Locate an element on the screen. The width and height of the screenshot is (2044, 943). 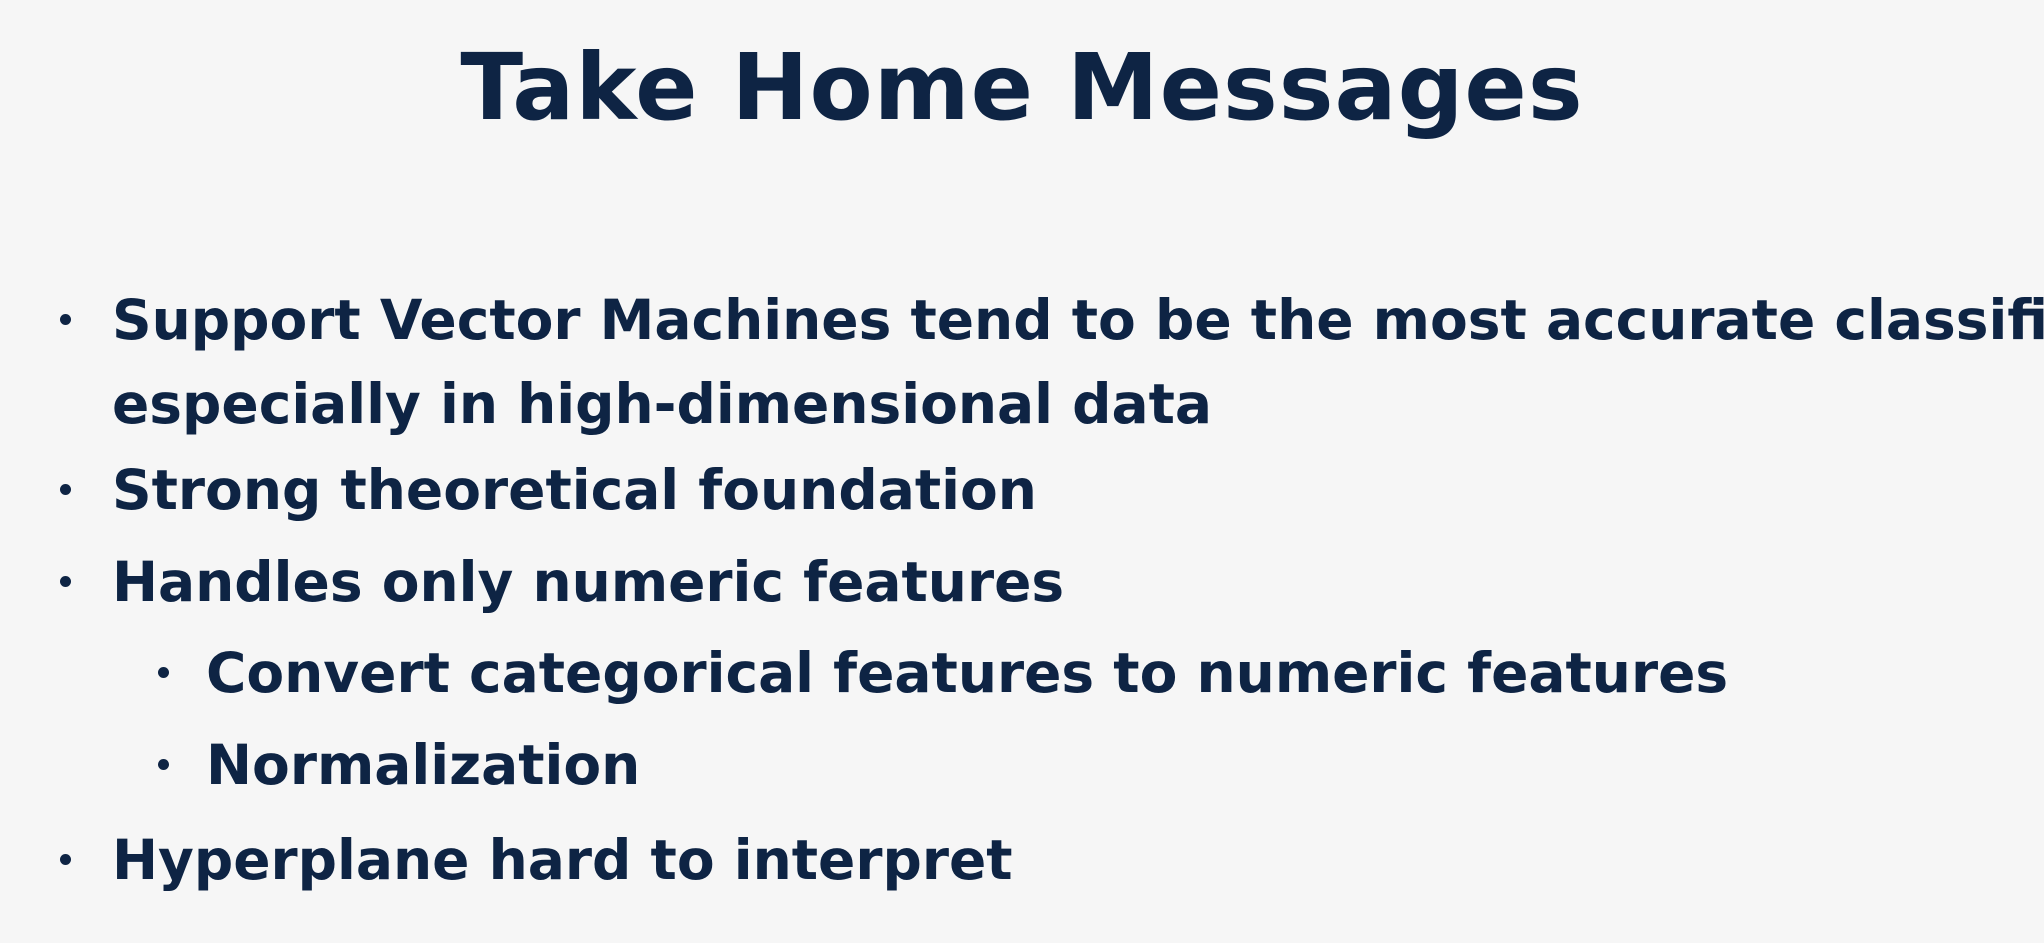
bullet-text: Normalization is located at coordinates (423, 765).